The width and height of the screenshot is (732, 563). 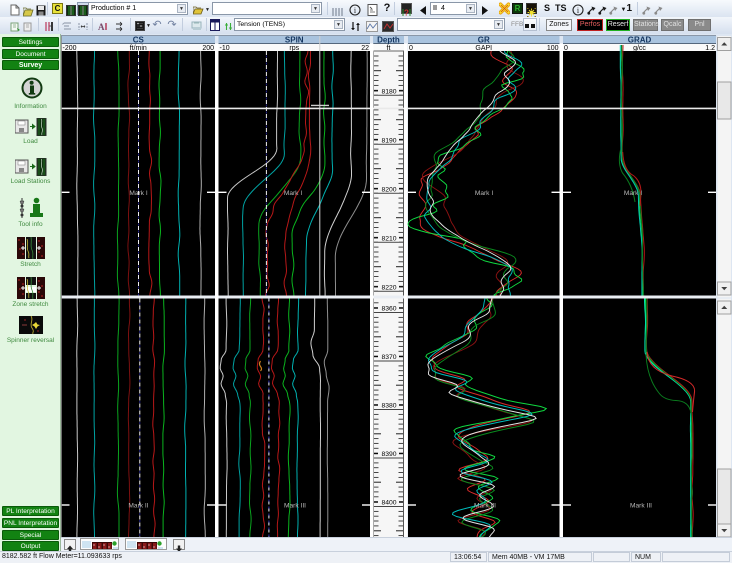 I want to click on svg-text: 200, so click(x=208, y=48).